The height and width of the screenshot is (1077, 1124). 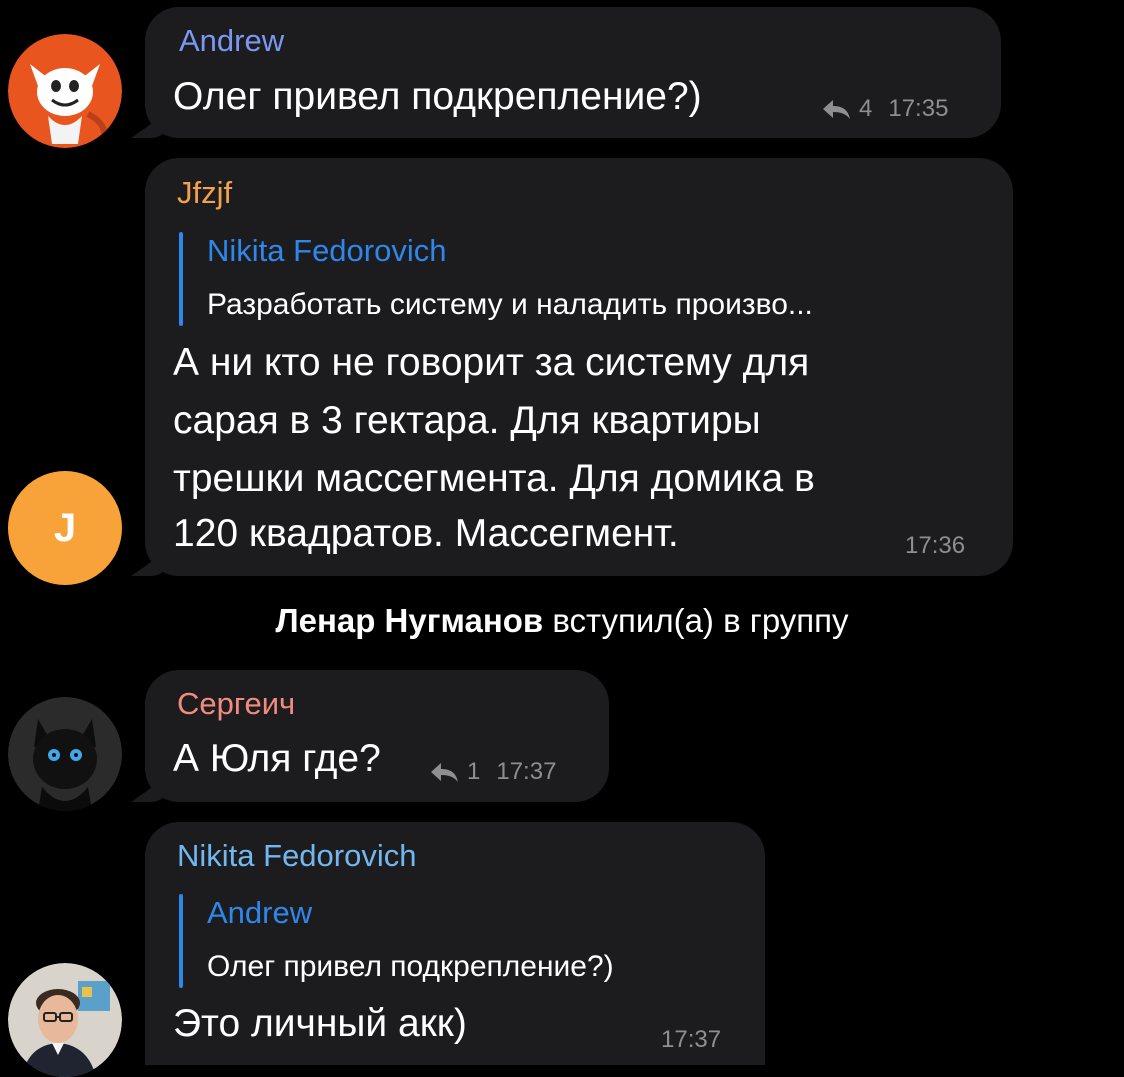 I want to click on message-text: Это личный акк), so click(x=320, y=1023).